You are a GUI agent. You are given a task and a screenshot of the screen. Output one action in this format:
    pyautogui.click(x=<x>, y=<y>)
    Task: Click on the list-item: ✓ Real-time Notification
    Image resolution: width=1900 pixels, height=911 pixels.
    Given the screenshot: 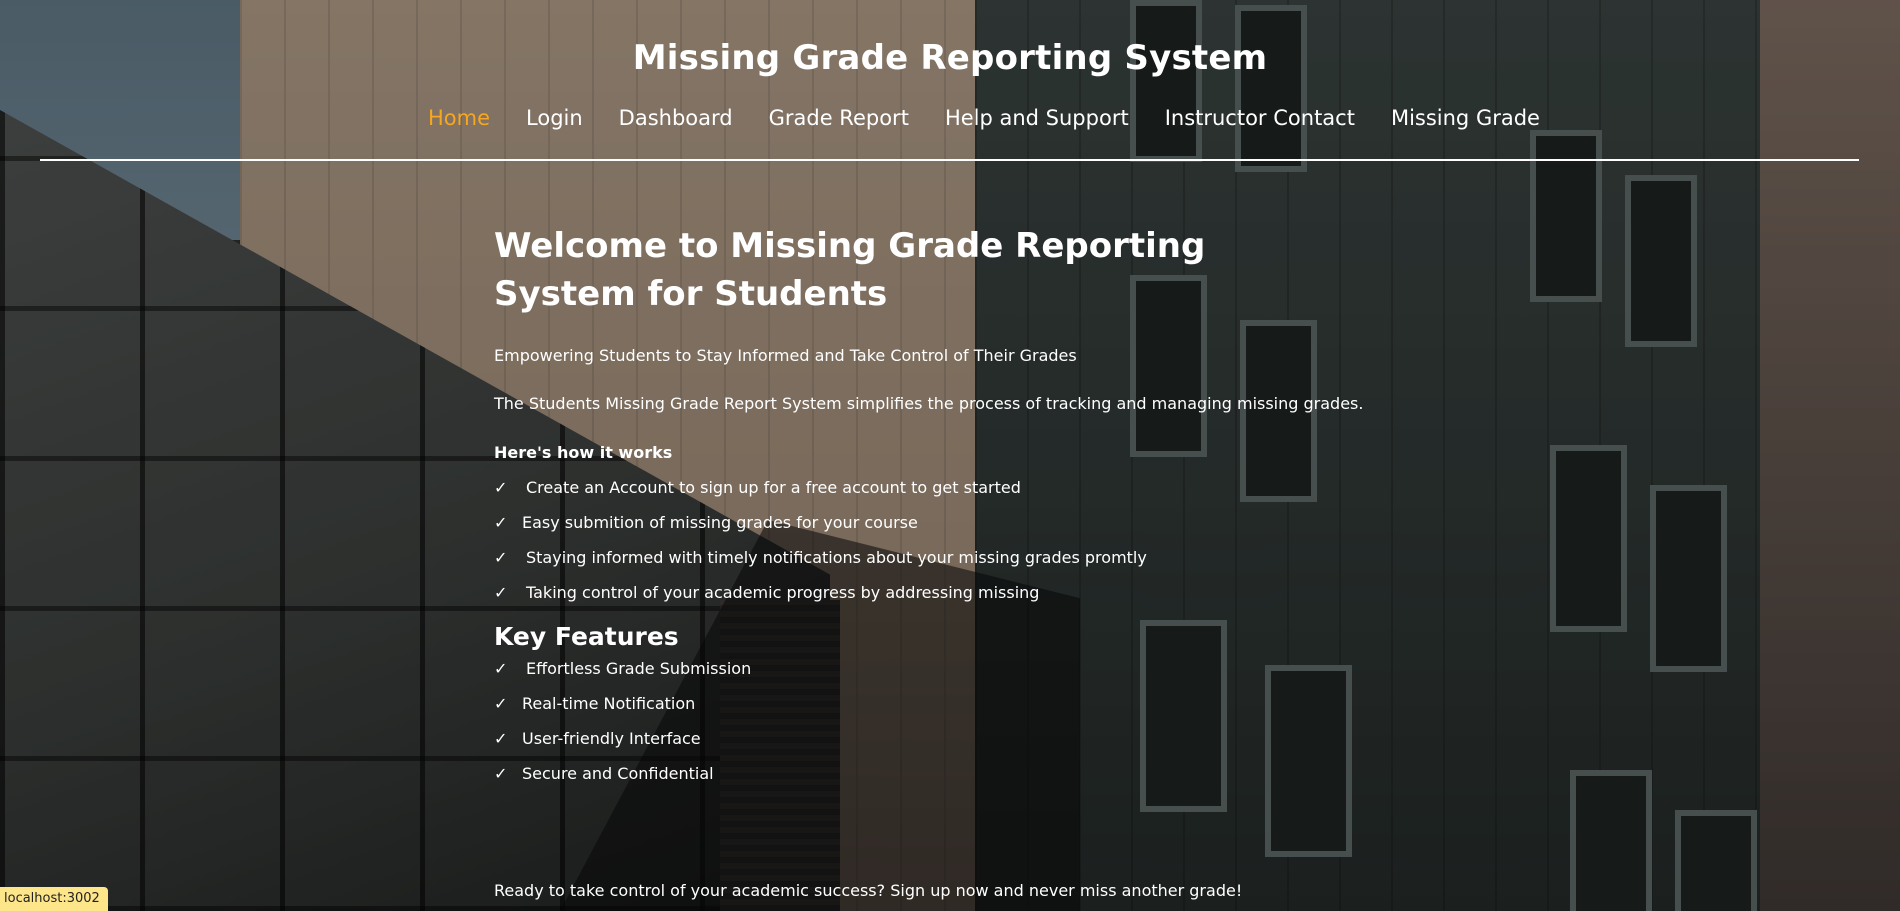 What is the action you would take?
    pyautogui.click(x=944, y=703)
    